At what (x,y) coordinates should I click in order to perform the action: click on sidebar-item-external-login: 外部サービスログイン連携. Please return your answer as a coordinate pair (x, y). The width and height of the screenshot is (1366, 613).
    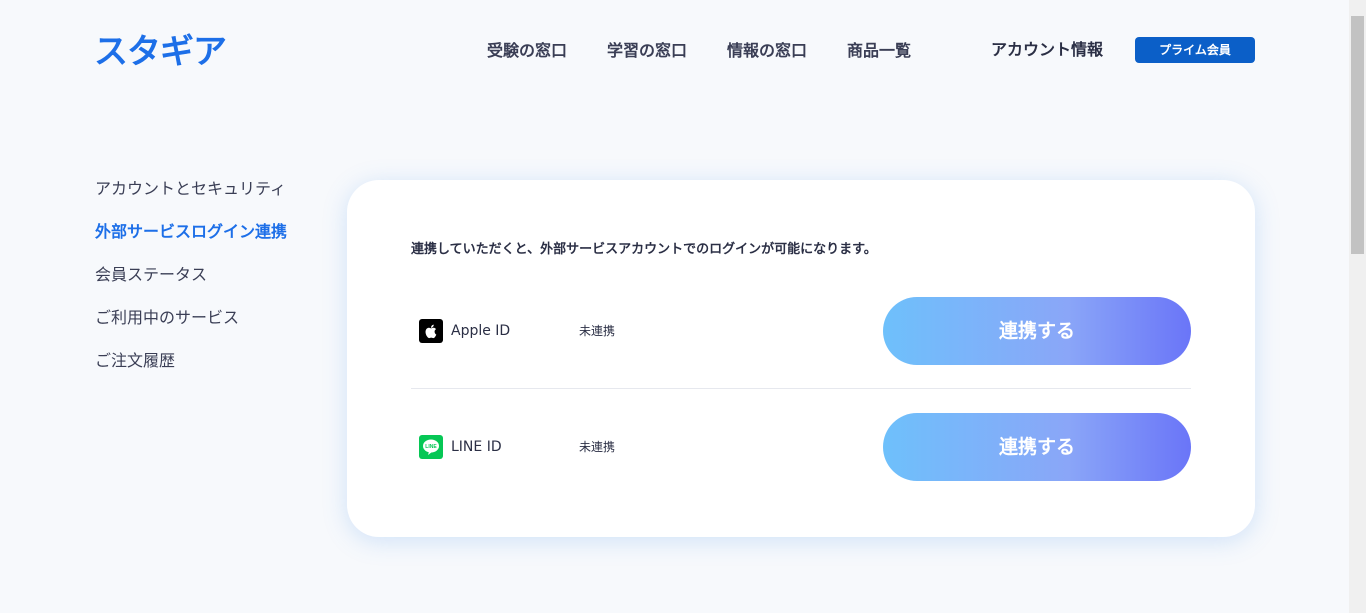
    Looking at the image, I should click on (191, 232).